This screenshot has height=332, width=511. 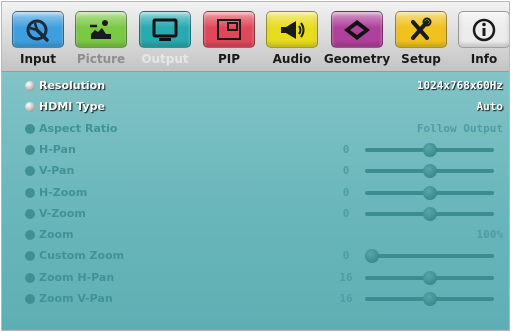 I want to click on tools-icon, so click(x=421, y=29).